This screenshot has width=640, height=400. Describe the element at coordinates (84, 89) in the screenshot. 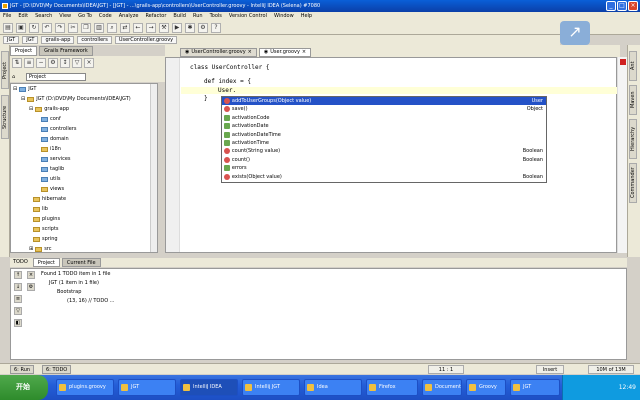

I see `tree-item: ⊟ JGT` at that location.